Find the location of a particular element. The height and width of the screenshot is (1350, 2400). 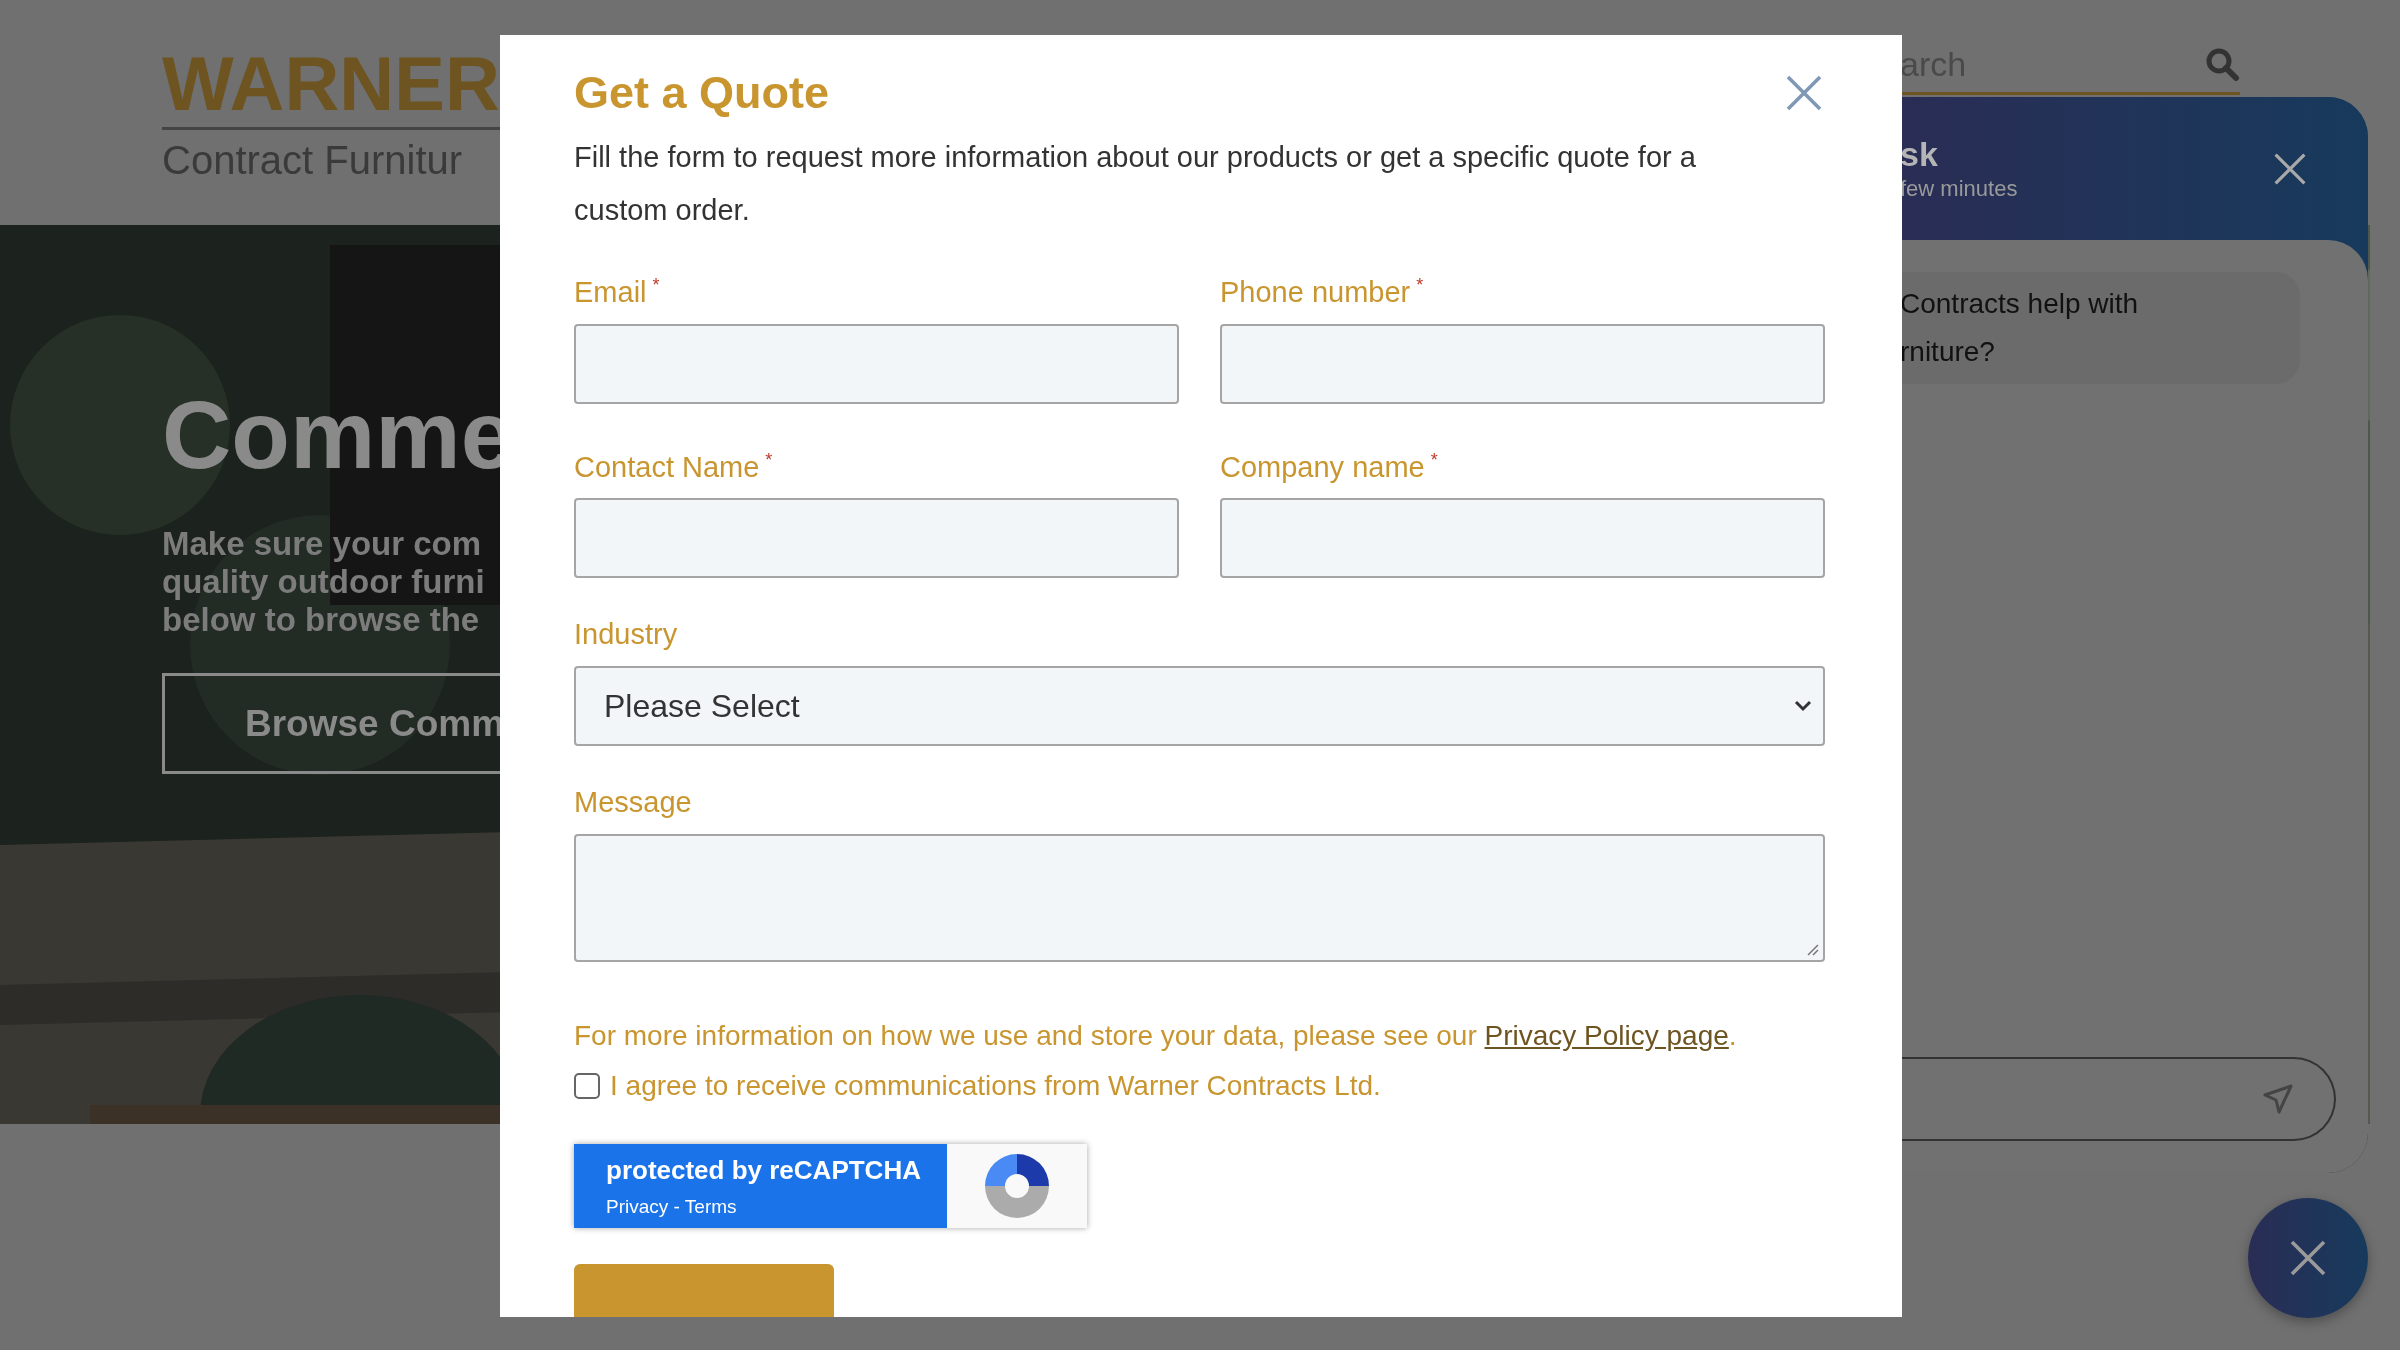

search-icon is located at coordinates (2222, 64).